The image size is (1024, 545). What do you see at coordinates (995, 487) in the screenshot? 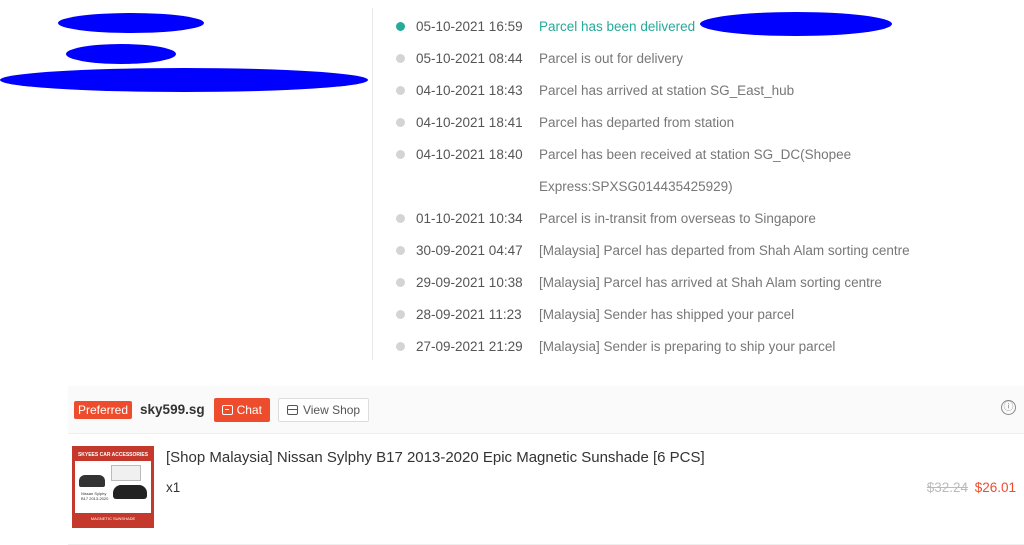
I see `current-price: $26.01` at bounding box center [995, 487].